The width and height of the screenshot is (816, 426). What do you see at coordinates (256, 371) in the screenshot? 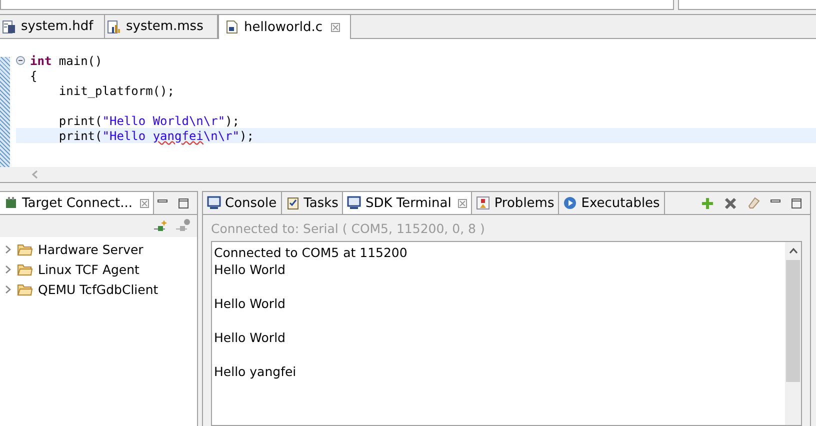
I see `terminal-line: Hello yangfei` at bounding box center [256, 371].